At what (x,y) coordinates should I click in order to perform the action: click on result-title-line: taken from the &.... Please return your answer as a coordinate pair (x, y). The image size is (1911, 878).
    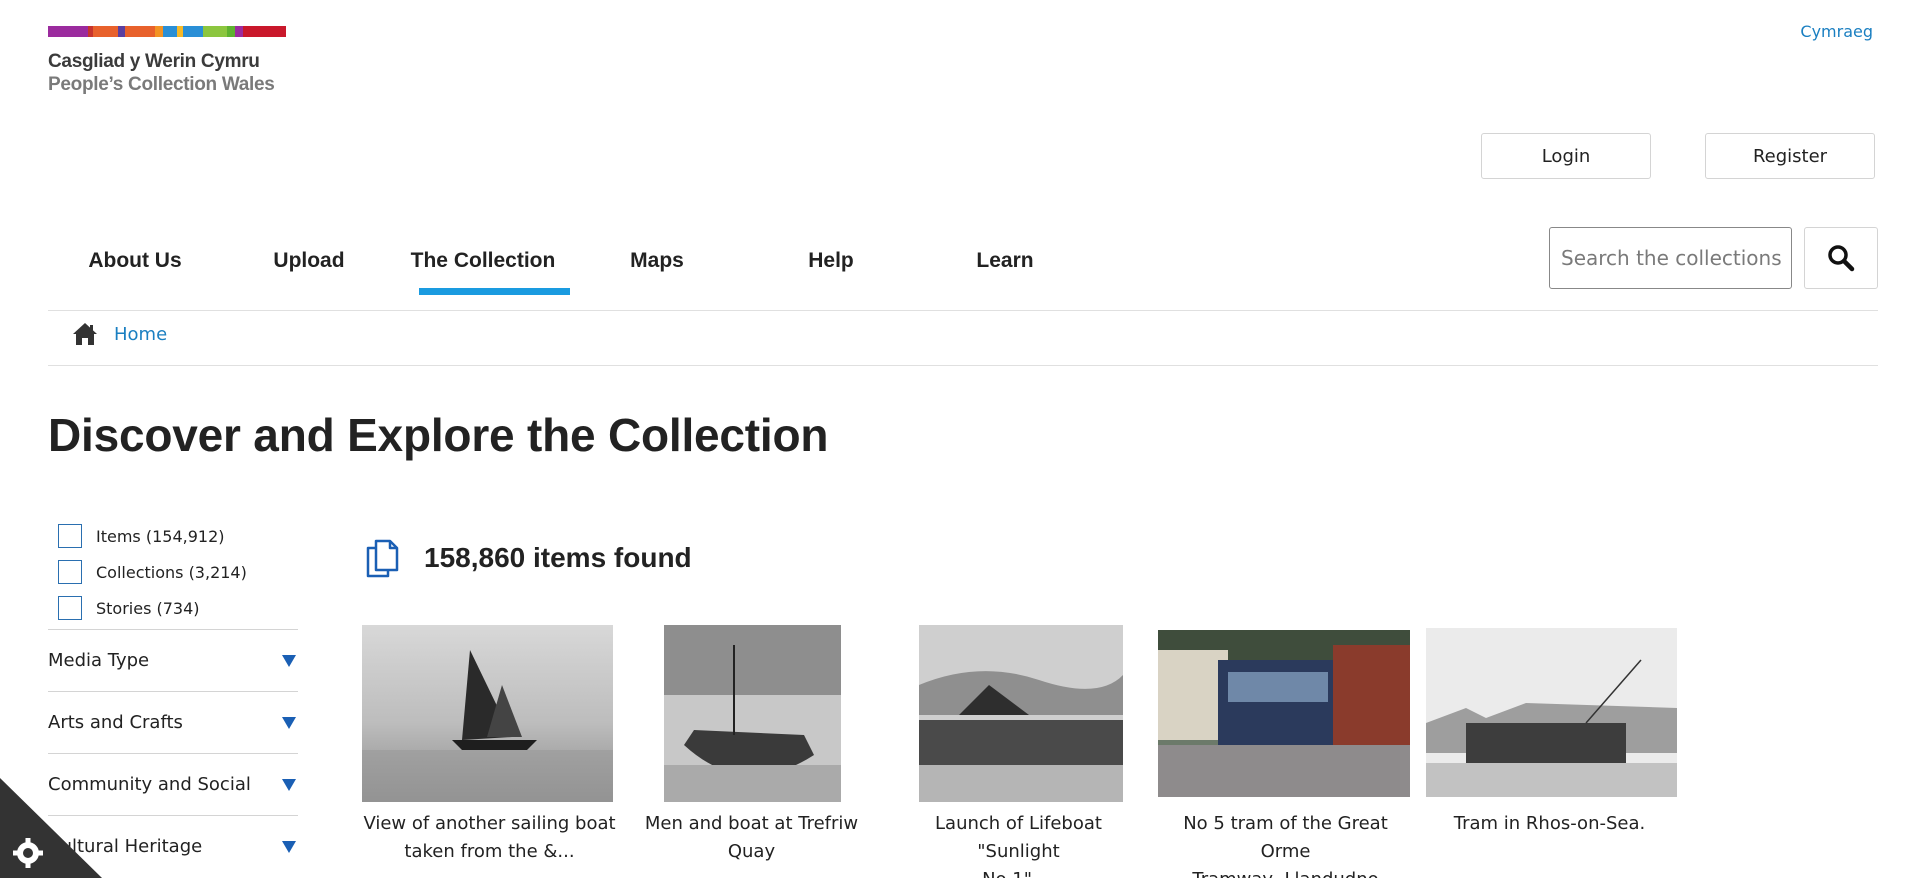
    Looking at the image, I should click on (489, 851).